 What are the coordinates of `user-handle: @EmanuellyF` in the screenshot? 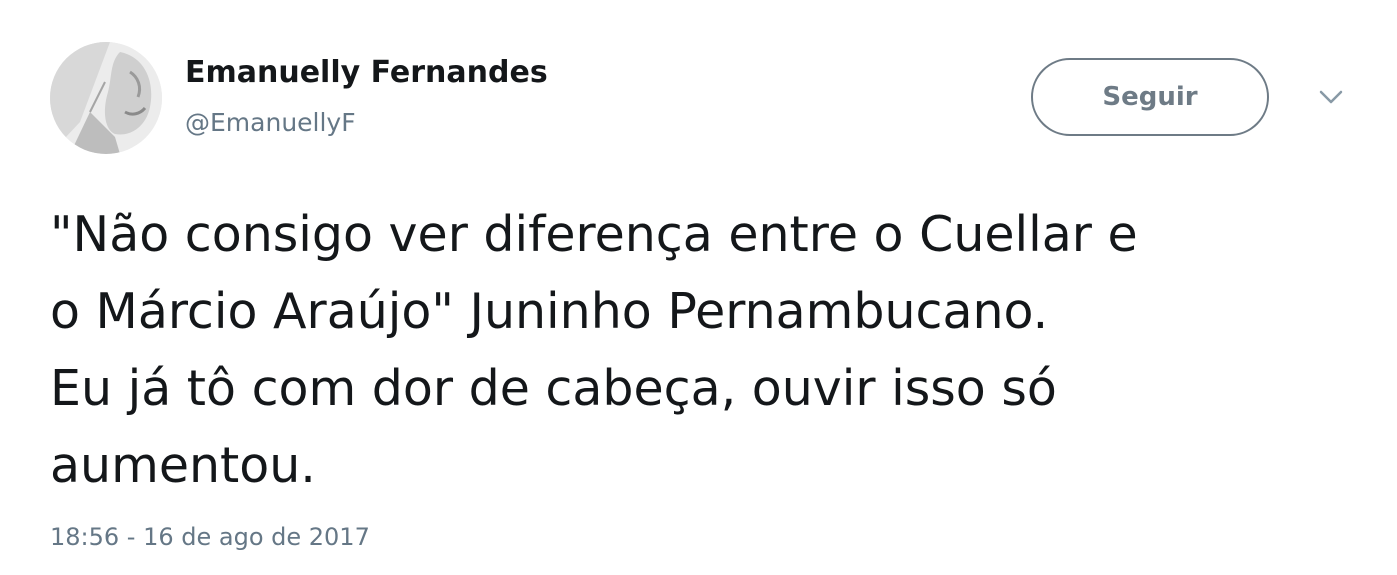 It's located at (270, 122).